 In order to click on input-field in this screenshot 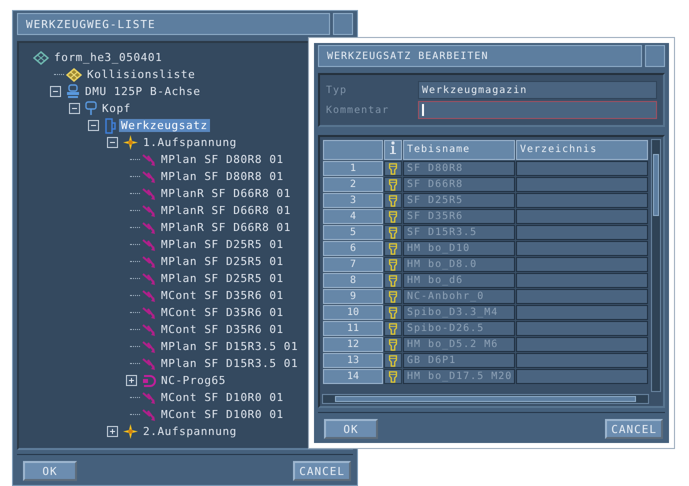, I will do `click(537, 110)`.